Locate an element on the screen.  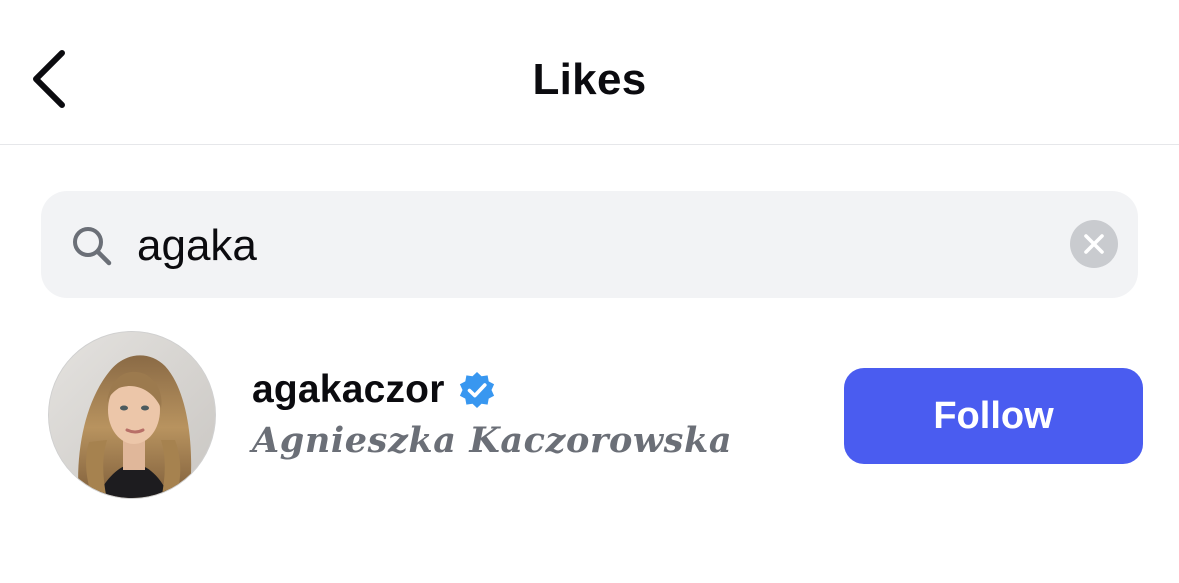
close-icon is located at coordinates (1094, 244).